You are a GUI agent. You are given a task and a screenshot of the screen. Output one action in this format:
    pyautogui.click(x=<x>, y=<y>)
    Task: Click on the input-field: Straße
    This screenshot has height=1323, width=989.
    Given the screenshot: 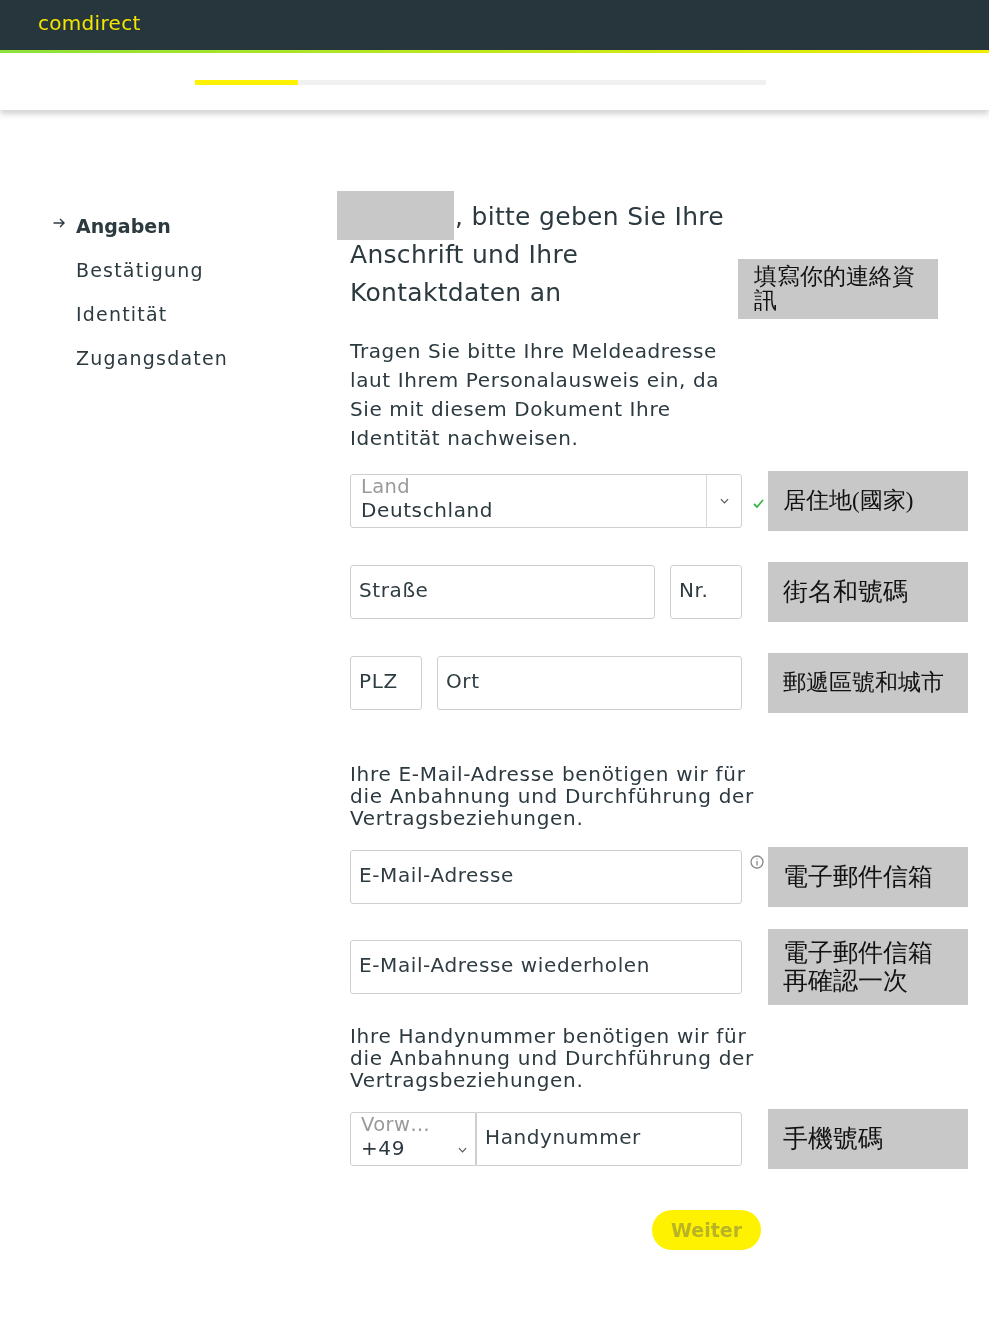 What is the action you would take?
    pyautogui.click(x=502, y=592)
    